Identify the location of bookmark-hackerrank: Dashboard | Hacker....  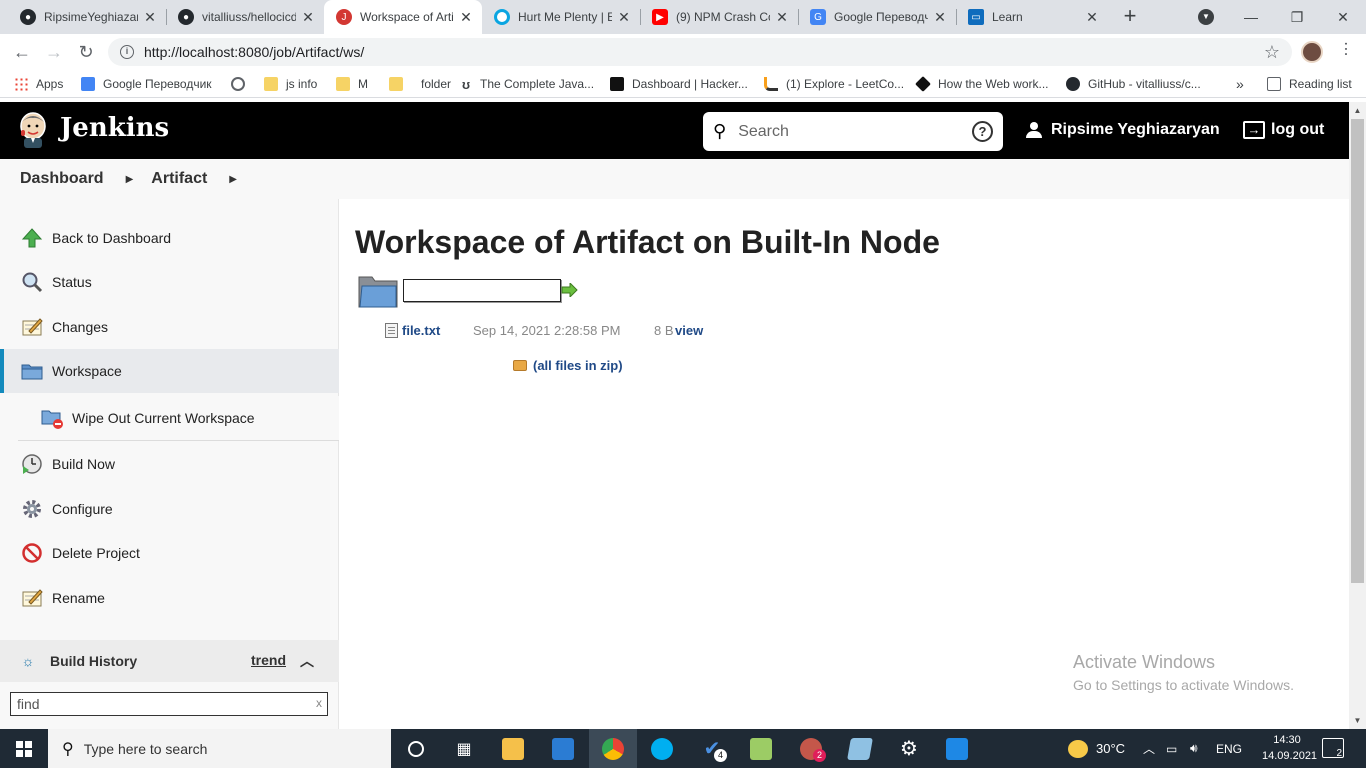
(679, 84).